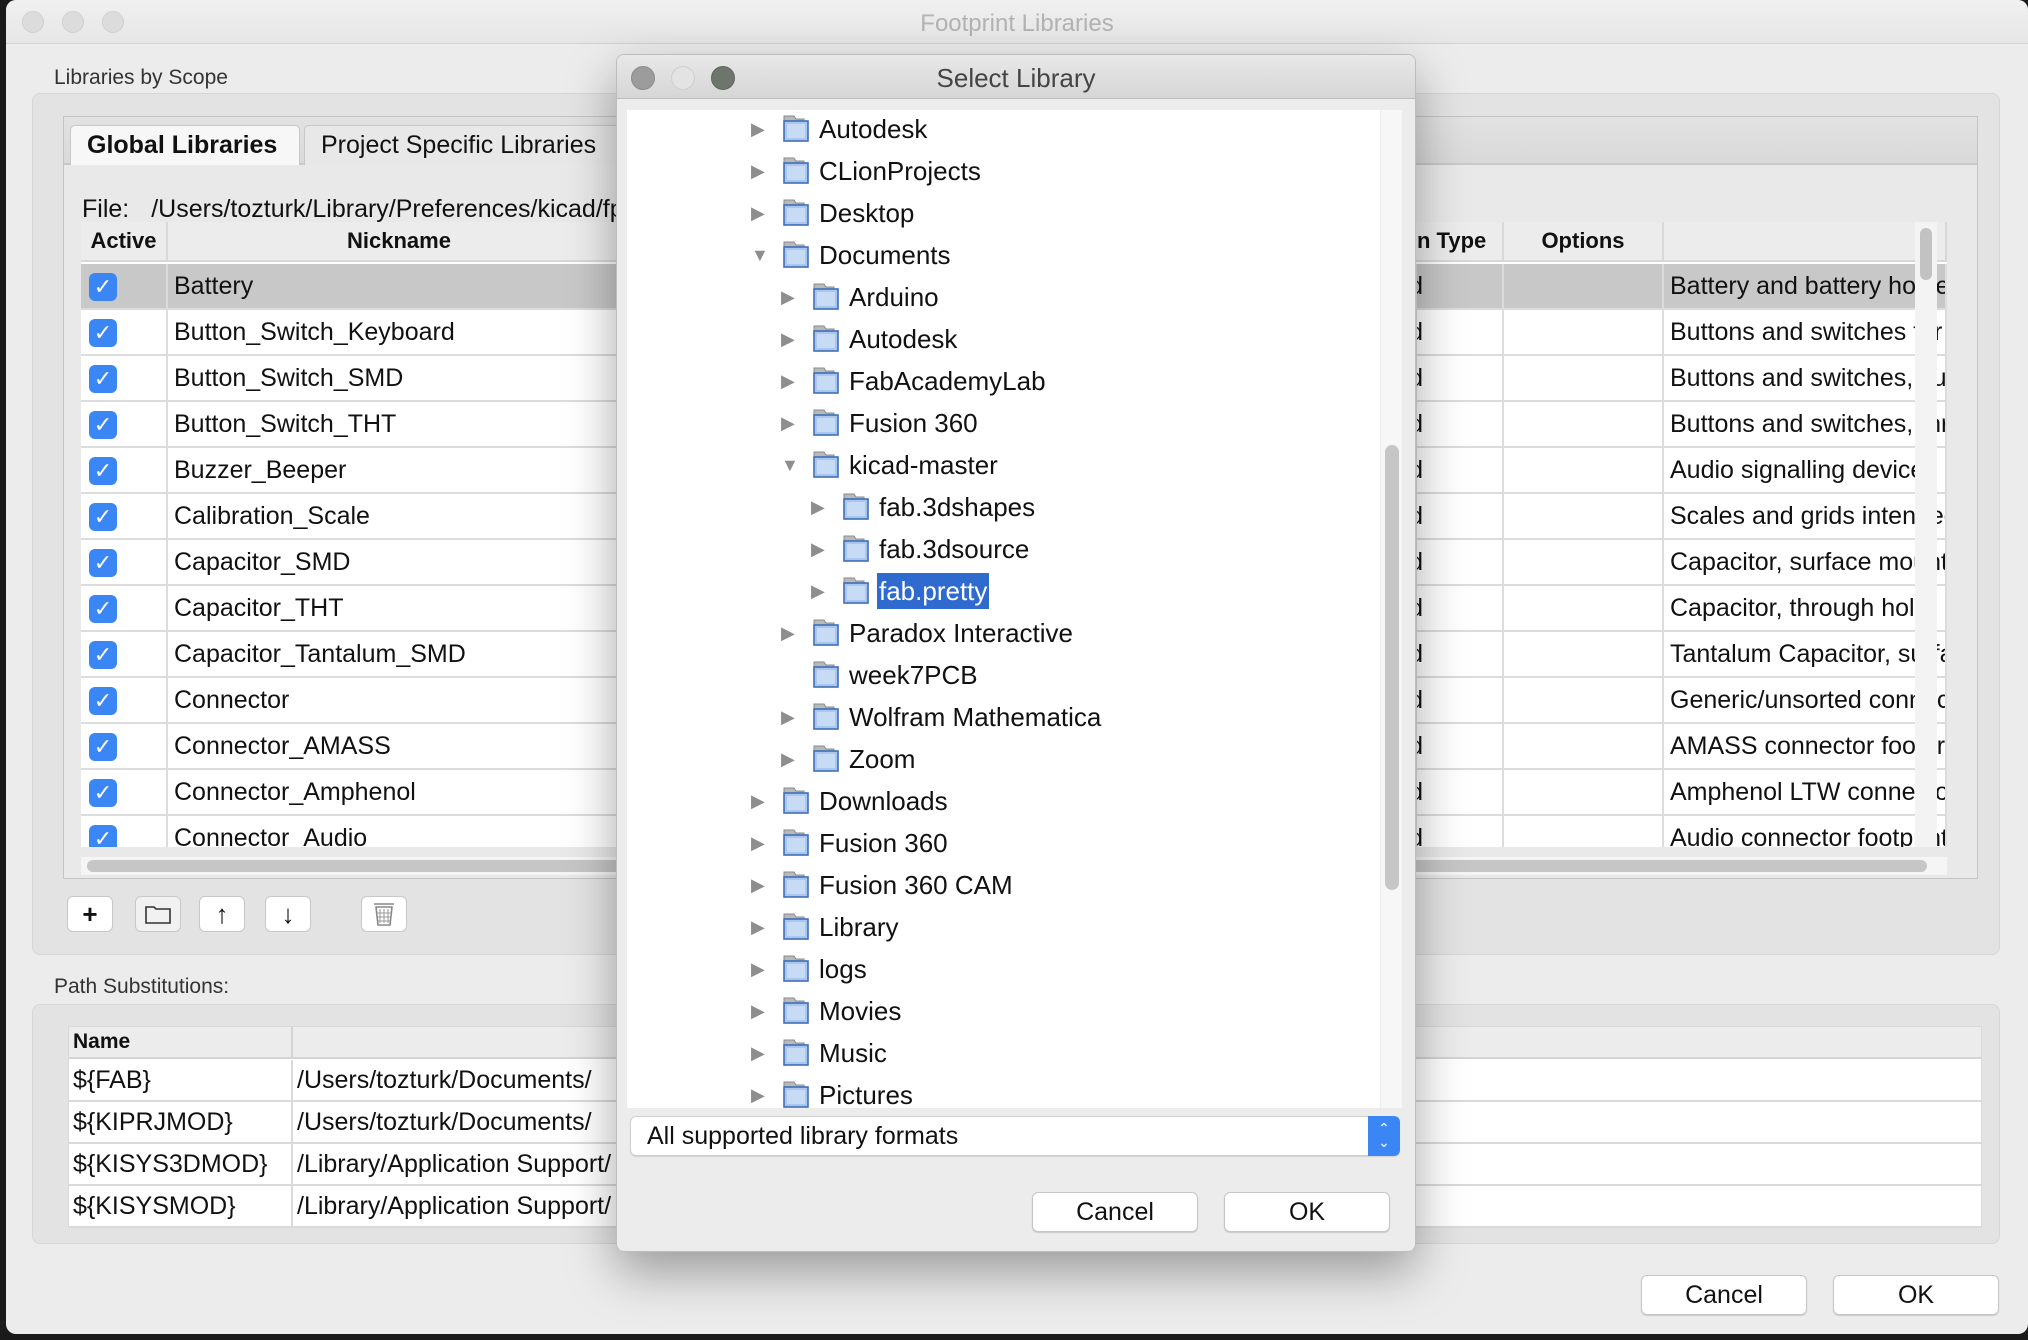 The image size is (2028, 1340). I want to click on tree-item: ▶ Library, so click(1007, 927).